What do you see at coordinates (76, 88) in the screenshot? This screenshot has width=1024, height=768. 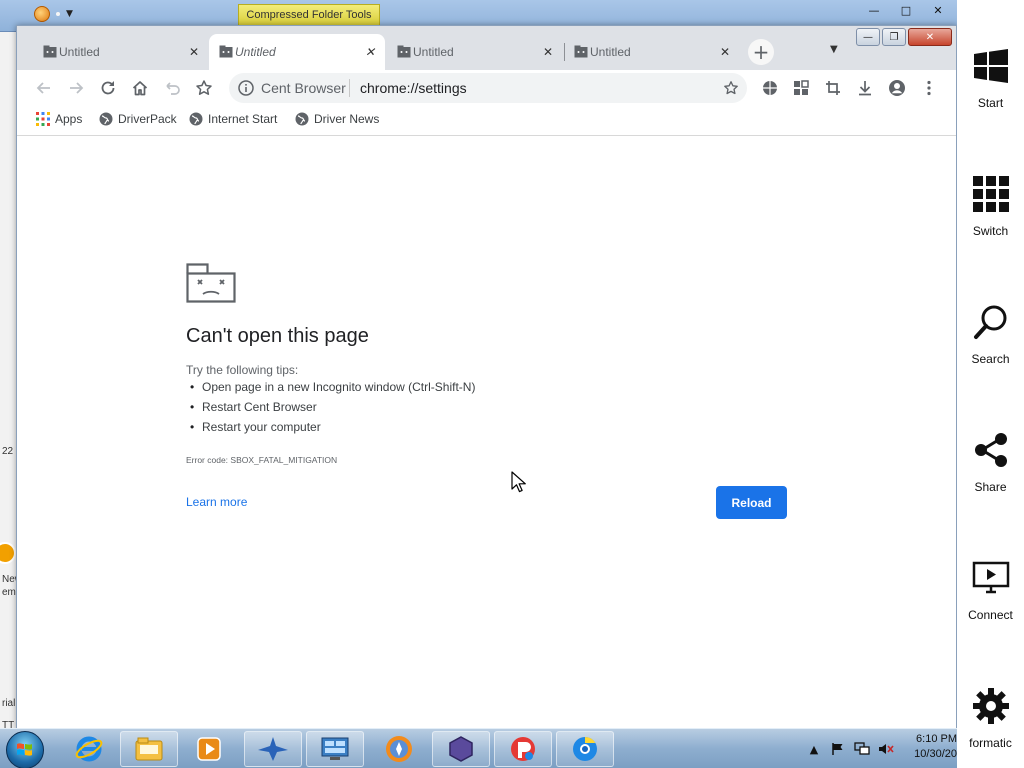 I see `forward-arrow-icon` at bounding box center [76, 88].